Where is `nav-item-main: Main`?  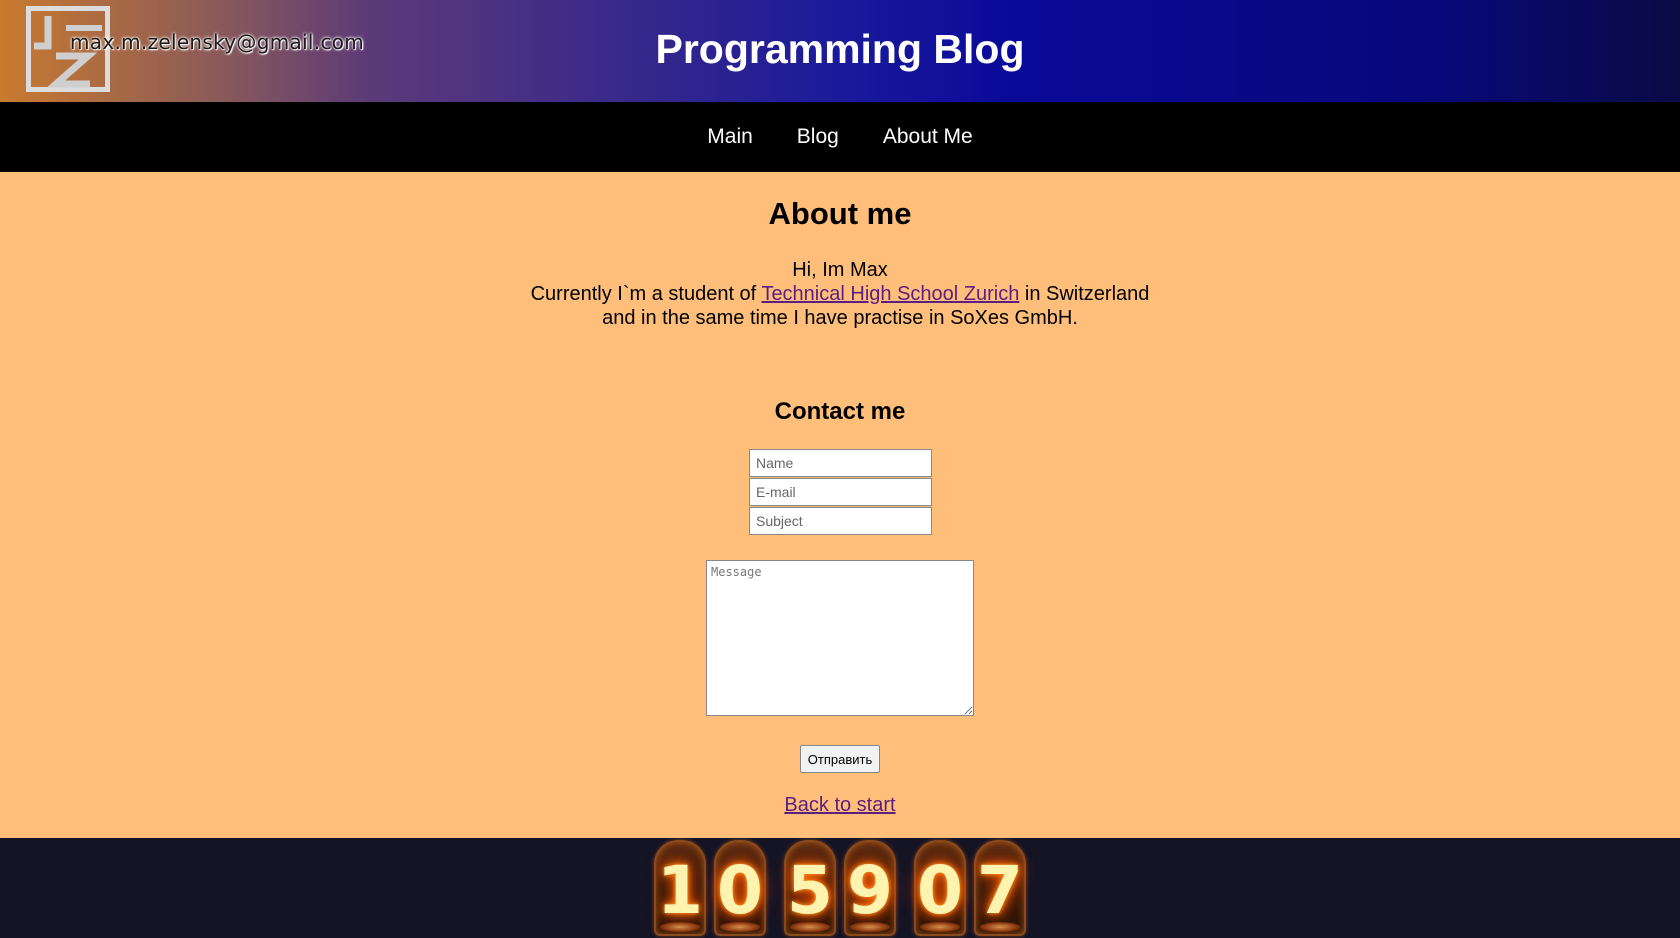
nav-item-main: Main is located at coordinates (730, 137).